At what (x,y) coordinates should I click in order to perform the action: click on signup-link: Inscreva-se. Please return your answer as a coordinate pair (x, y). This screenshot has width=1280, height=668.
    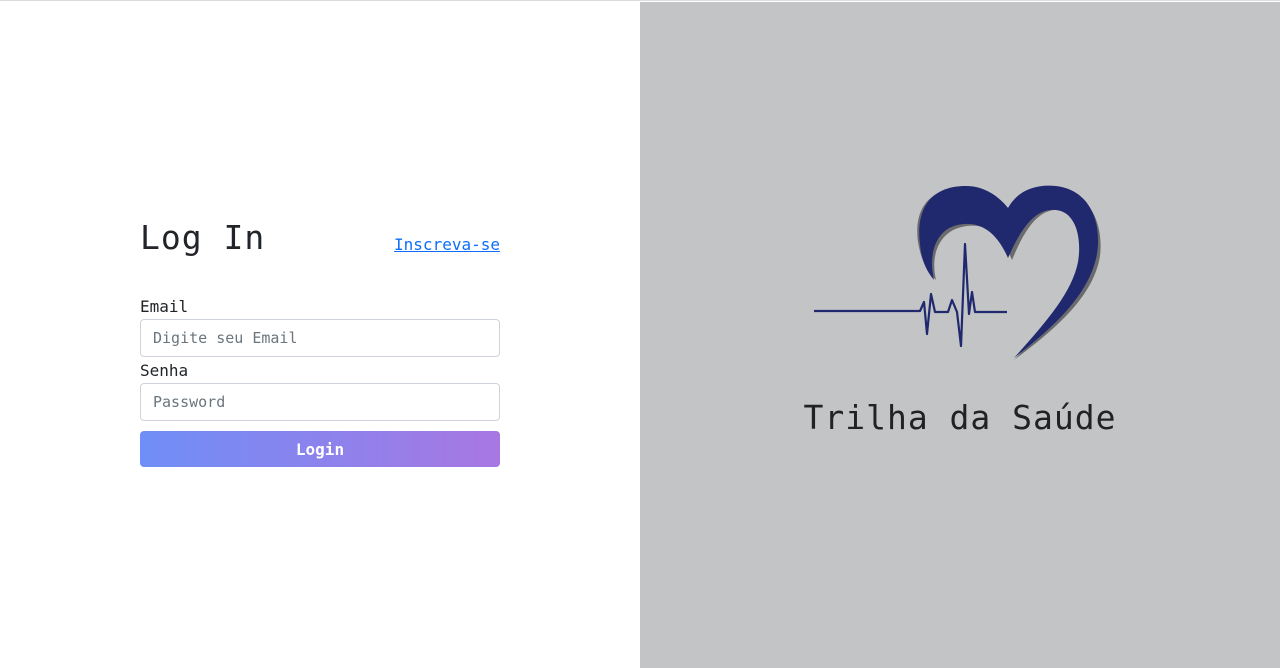
    Looking at the image, I should click on (447, 245).